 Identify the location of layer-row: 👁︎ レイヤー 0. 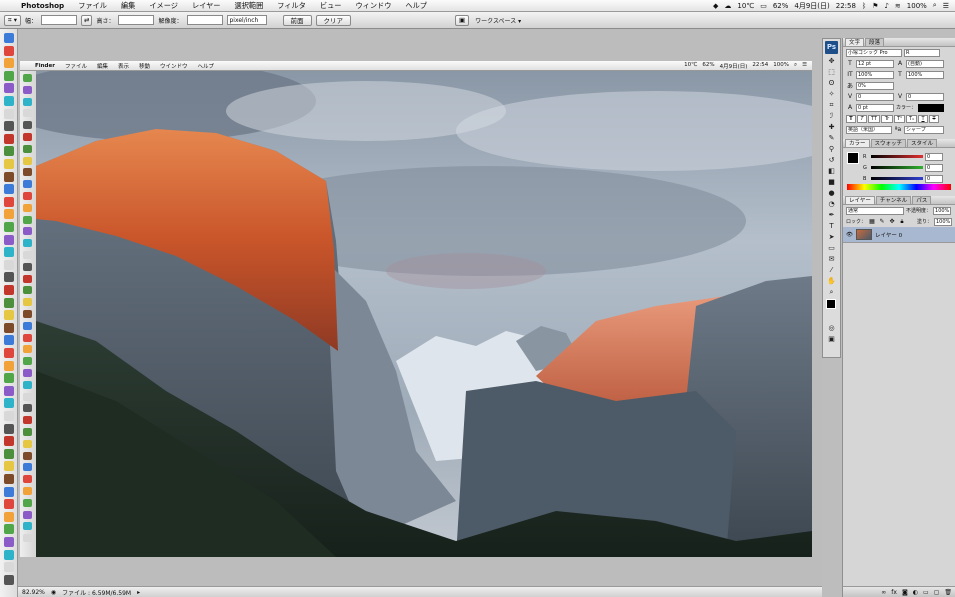
(899, 235).